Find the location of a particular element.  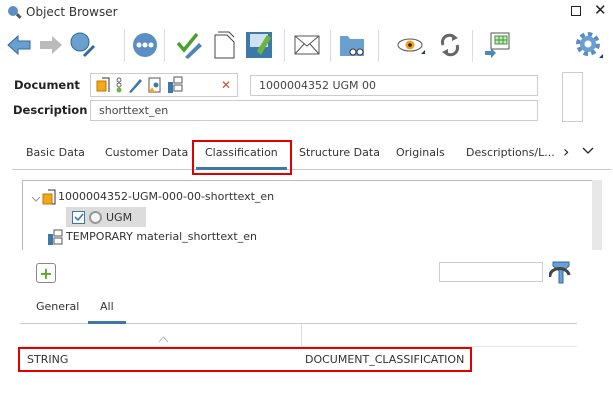

subtab-all: All is located at coordinates (107, 306).